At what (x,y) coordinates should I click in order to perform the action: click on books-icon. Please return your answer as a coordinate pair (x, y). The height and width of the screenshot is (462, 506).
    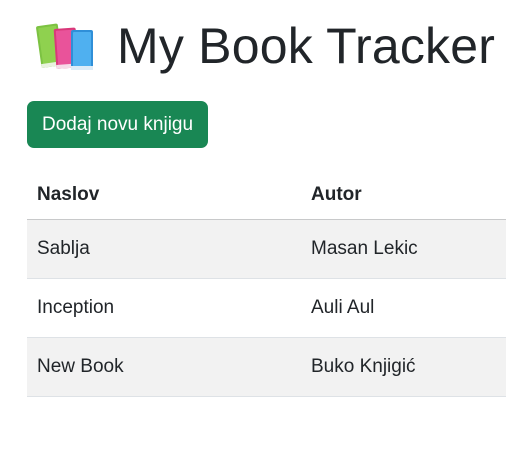
    Looking at the image, I should click on (64, 46).